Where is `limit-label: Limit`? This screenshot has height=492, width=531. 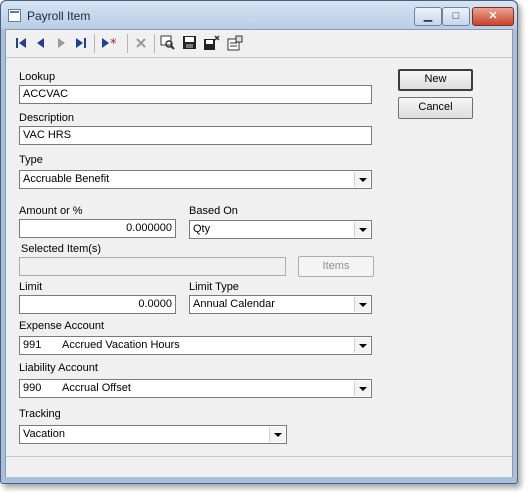 limit-label: Limit is located at coordinates (31, 287).